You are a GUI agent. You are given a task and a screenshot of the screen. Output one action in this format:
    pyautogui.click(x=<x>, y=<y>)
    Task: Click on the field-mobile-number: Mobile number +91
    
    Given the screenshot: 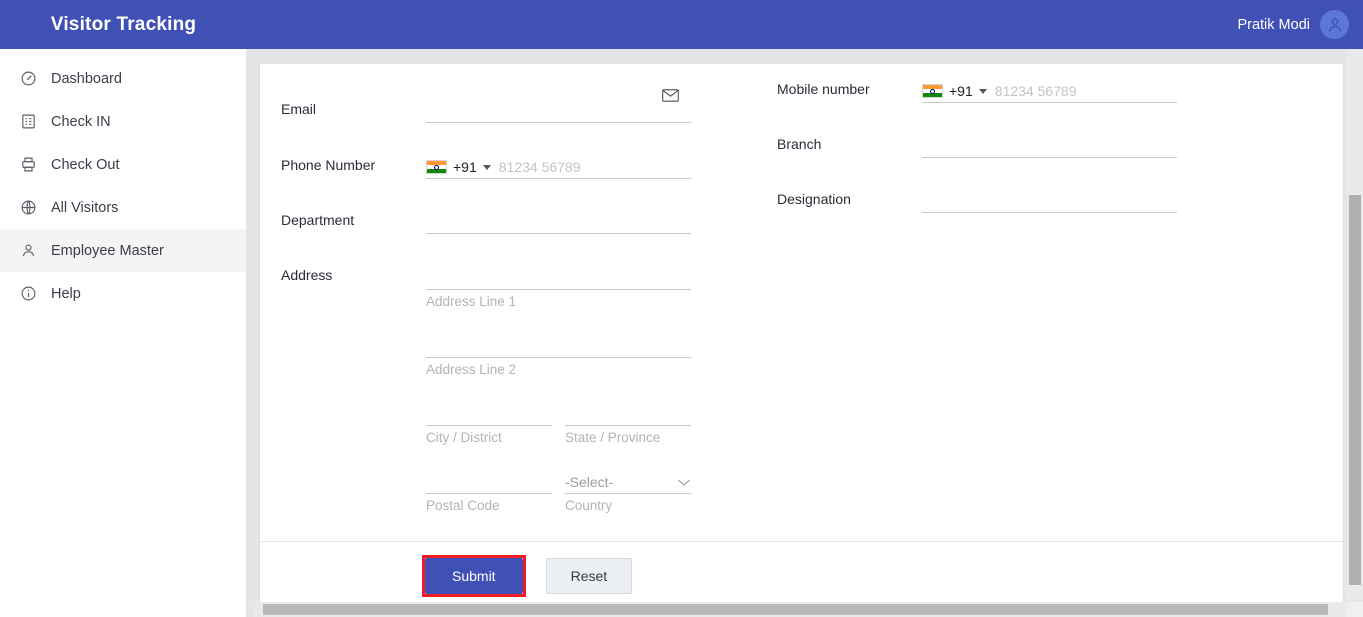 What is the action you would take?
    pyautogui.click(x=977, y=90)
    